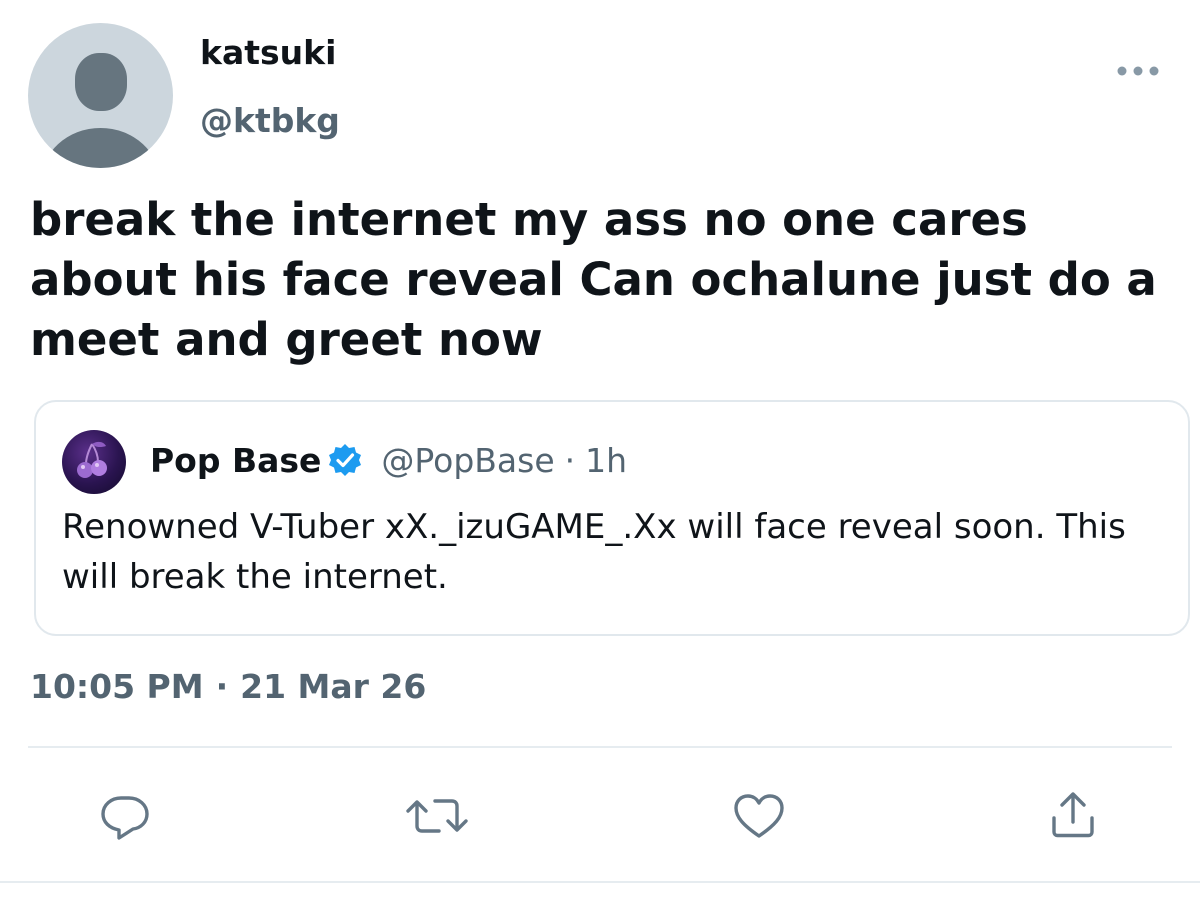  I want to click on cherry-logo-icon, so click(92, 459).